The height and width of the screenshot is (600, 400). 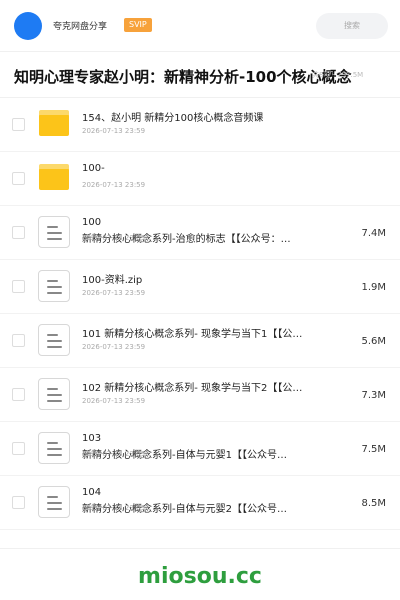 What do you see at coordinates (138, 25) in the screenshot?
I see `svip-badge: SVIP` at bounding box center [138, 25].